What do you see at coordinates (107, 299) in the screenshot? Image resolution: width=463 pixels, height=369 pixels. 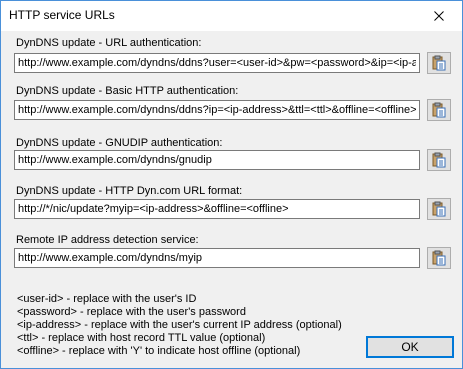 I see `legend-user-id: <user-id> - replace with the user's ID` at bounding box center [107, 299].